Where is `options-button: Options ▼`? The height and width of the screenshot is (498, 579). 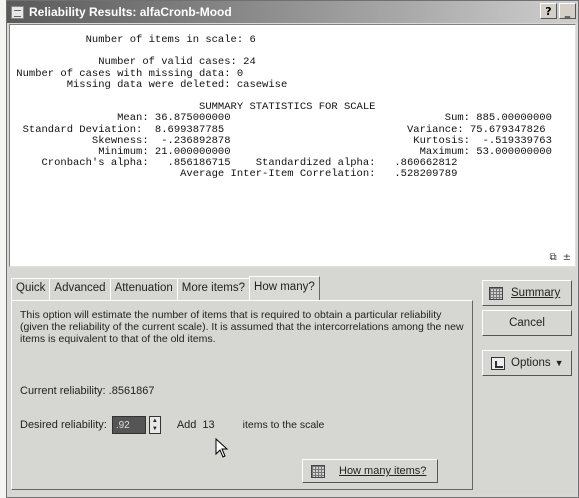
options-button: Options ▼ is located at coordinates (527, 363).